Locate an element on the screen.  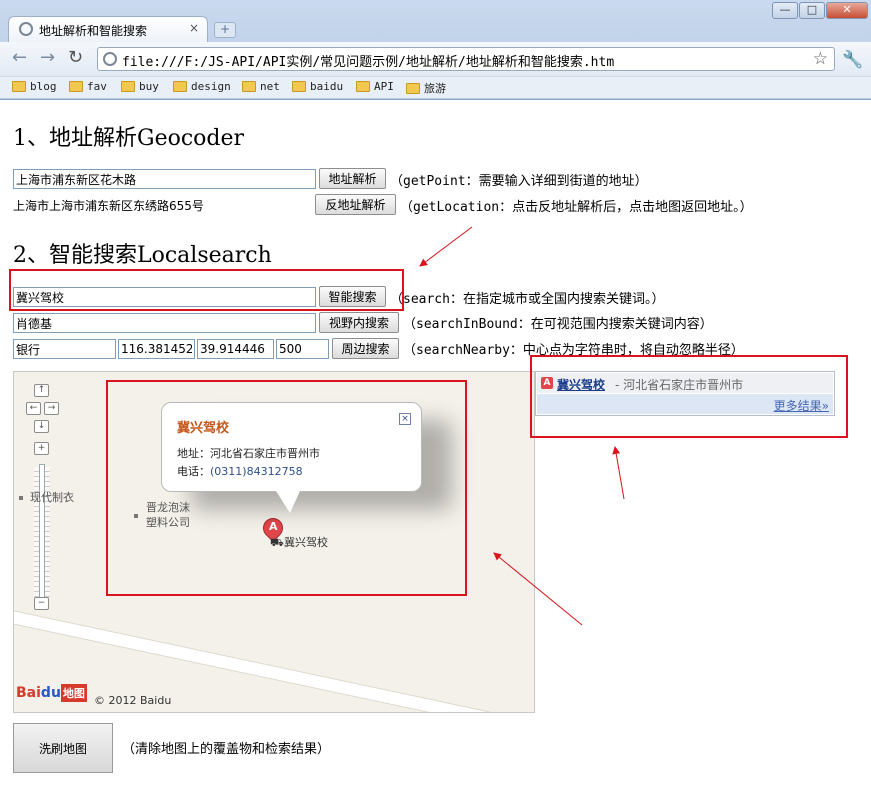
new-tab-button: + is located at coordinates (225, 30).